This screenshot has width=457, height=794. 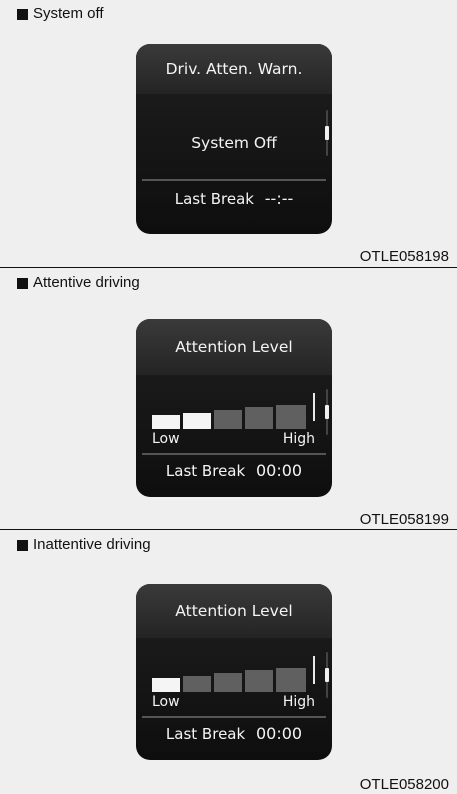 I want to click on section-title-text: Attentive driving, so click(x=86, y=282).